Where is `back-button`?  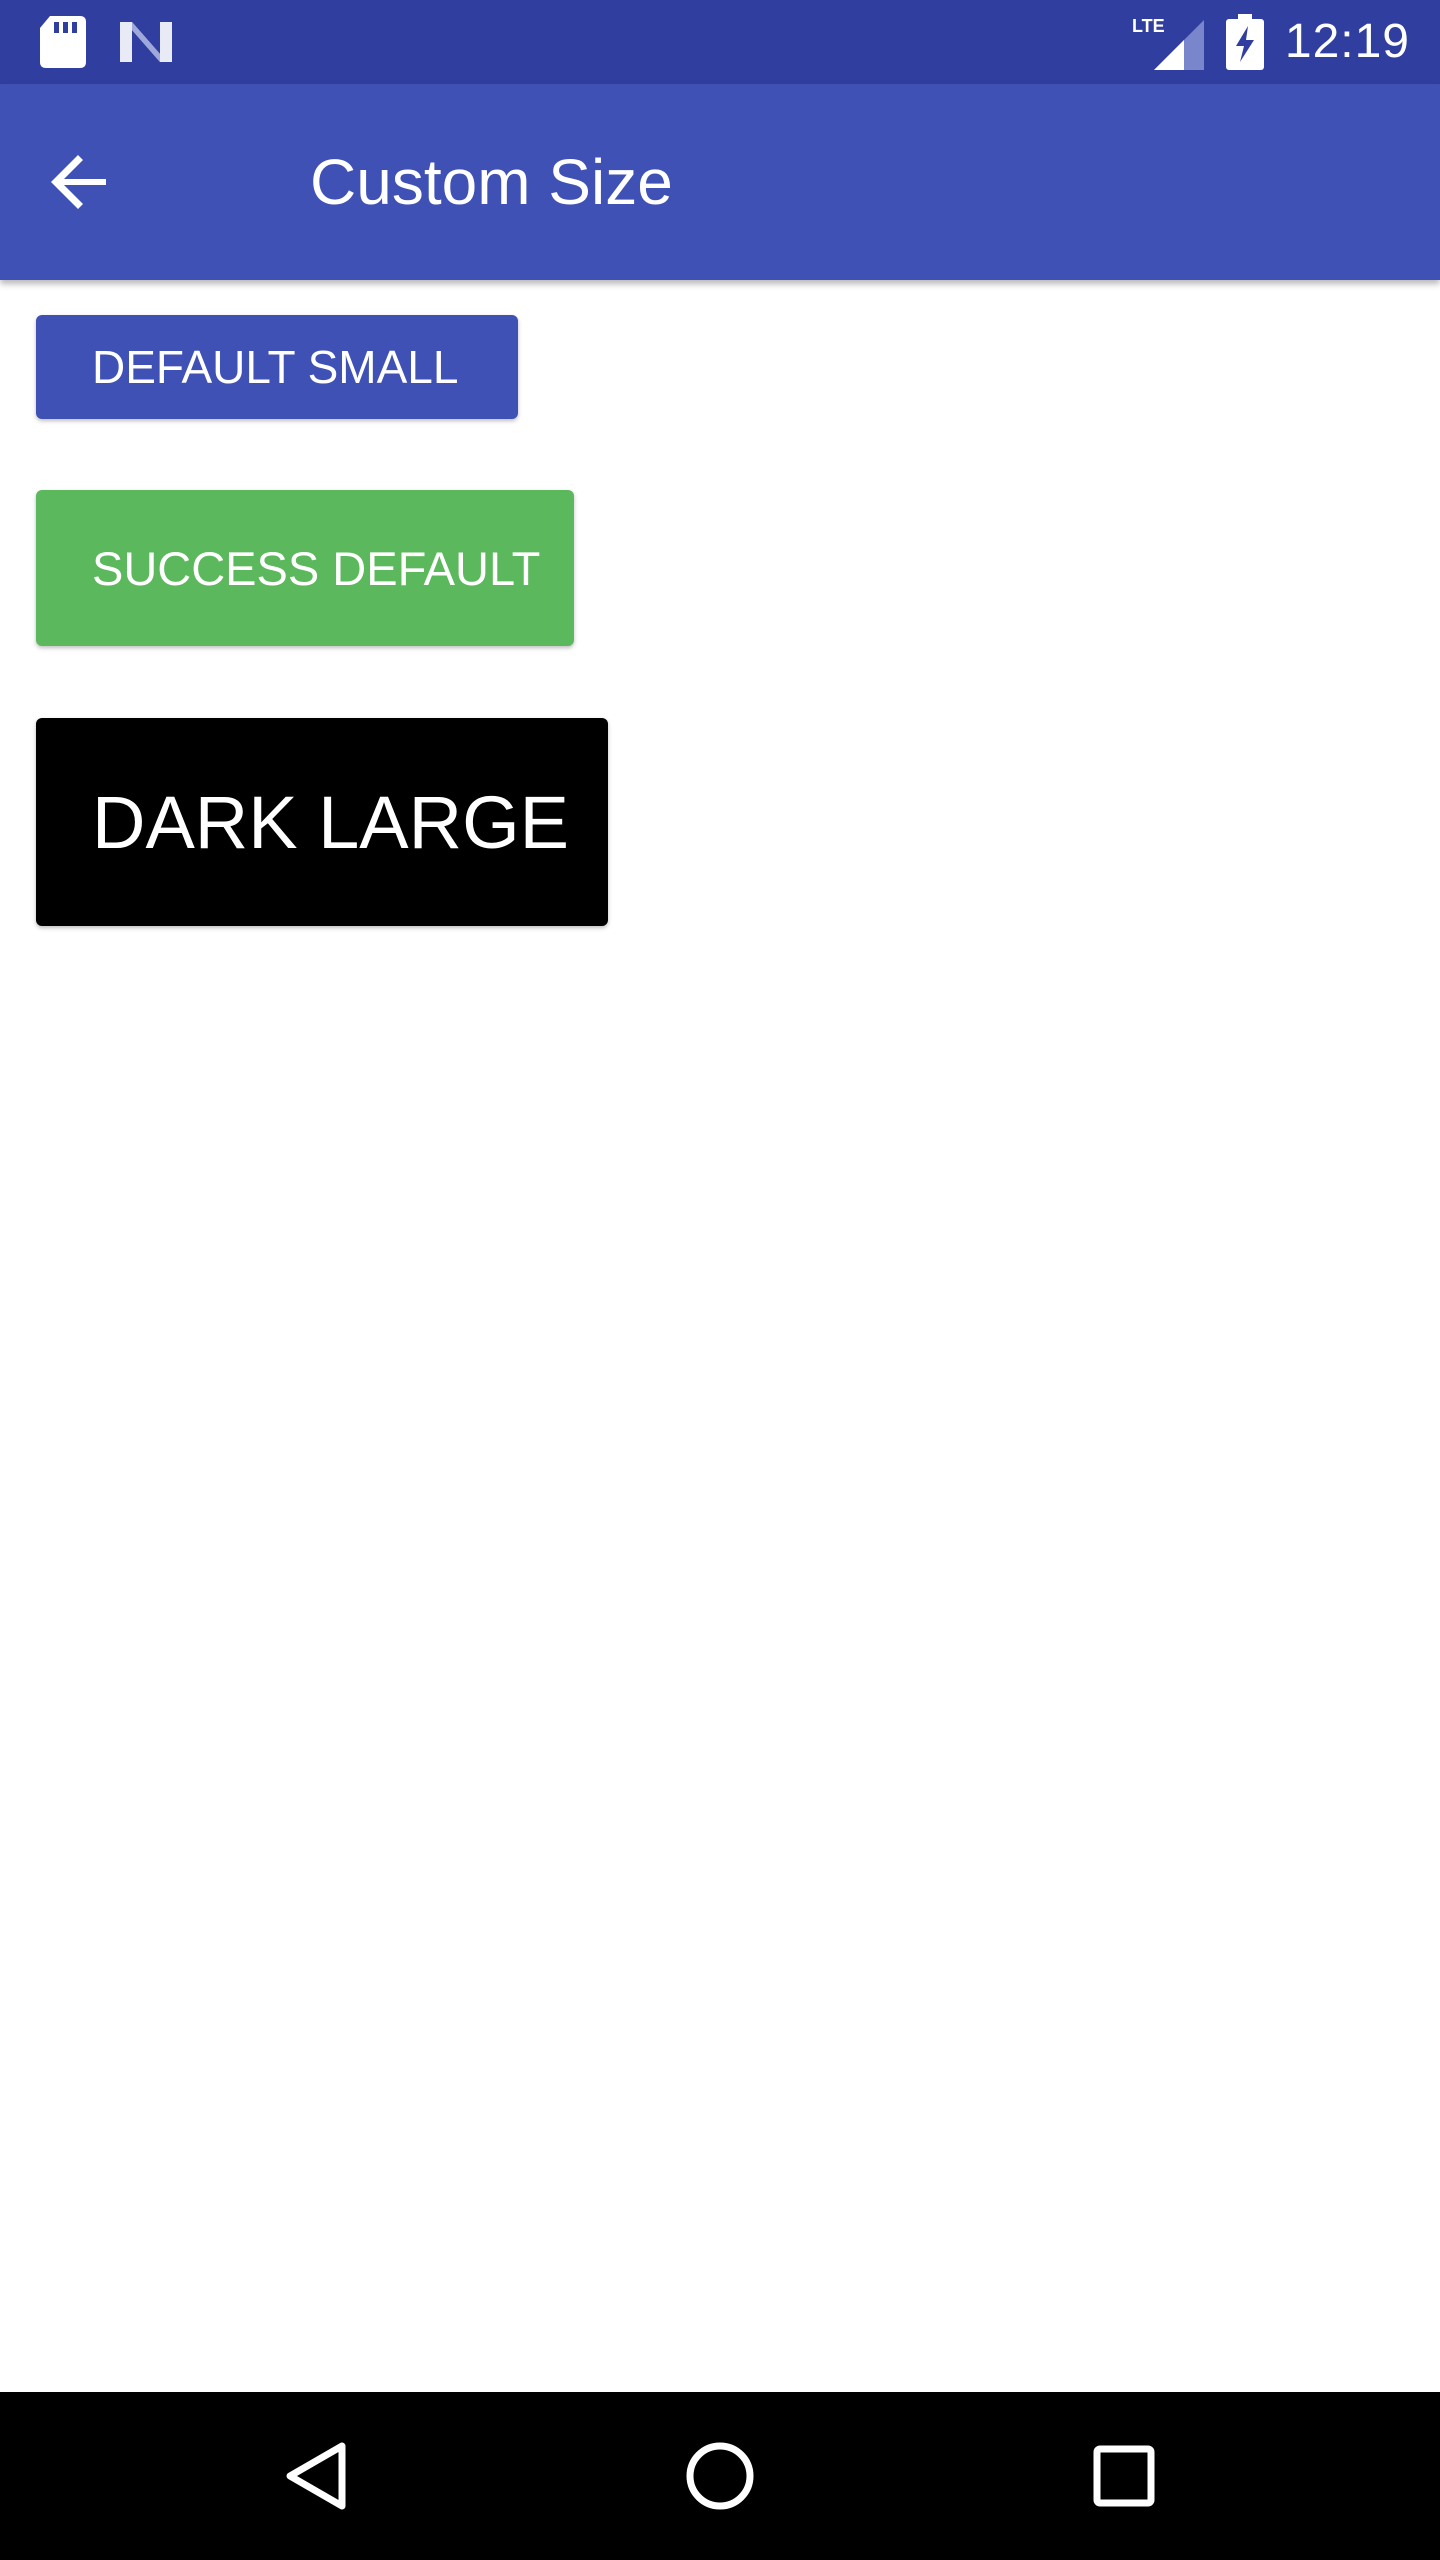 back-button is located at coordinates (80, 182).